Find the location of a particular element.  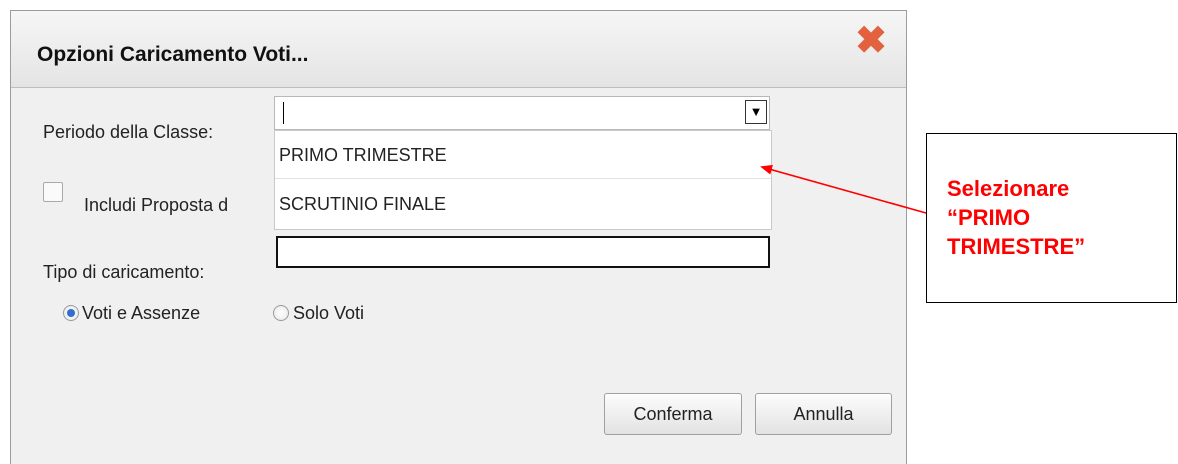

option-scrutinio-finale: SCRUTINIO FINALE is located at coordinates (523, 204).